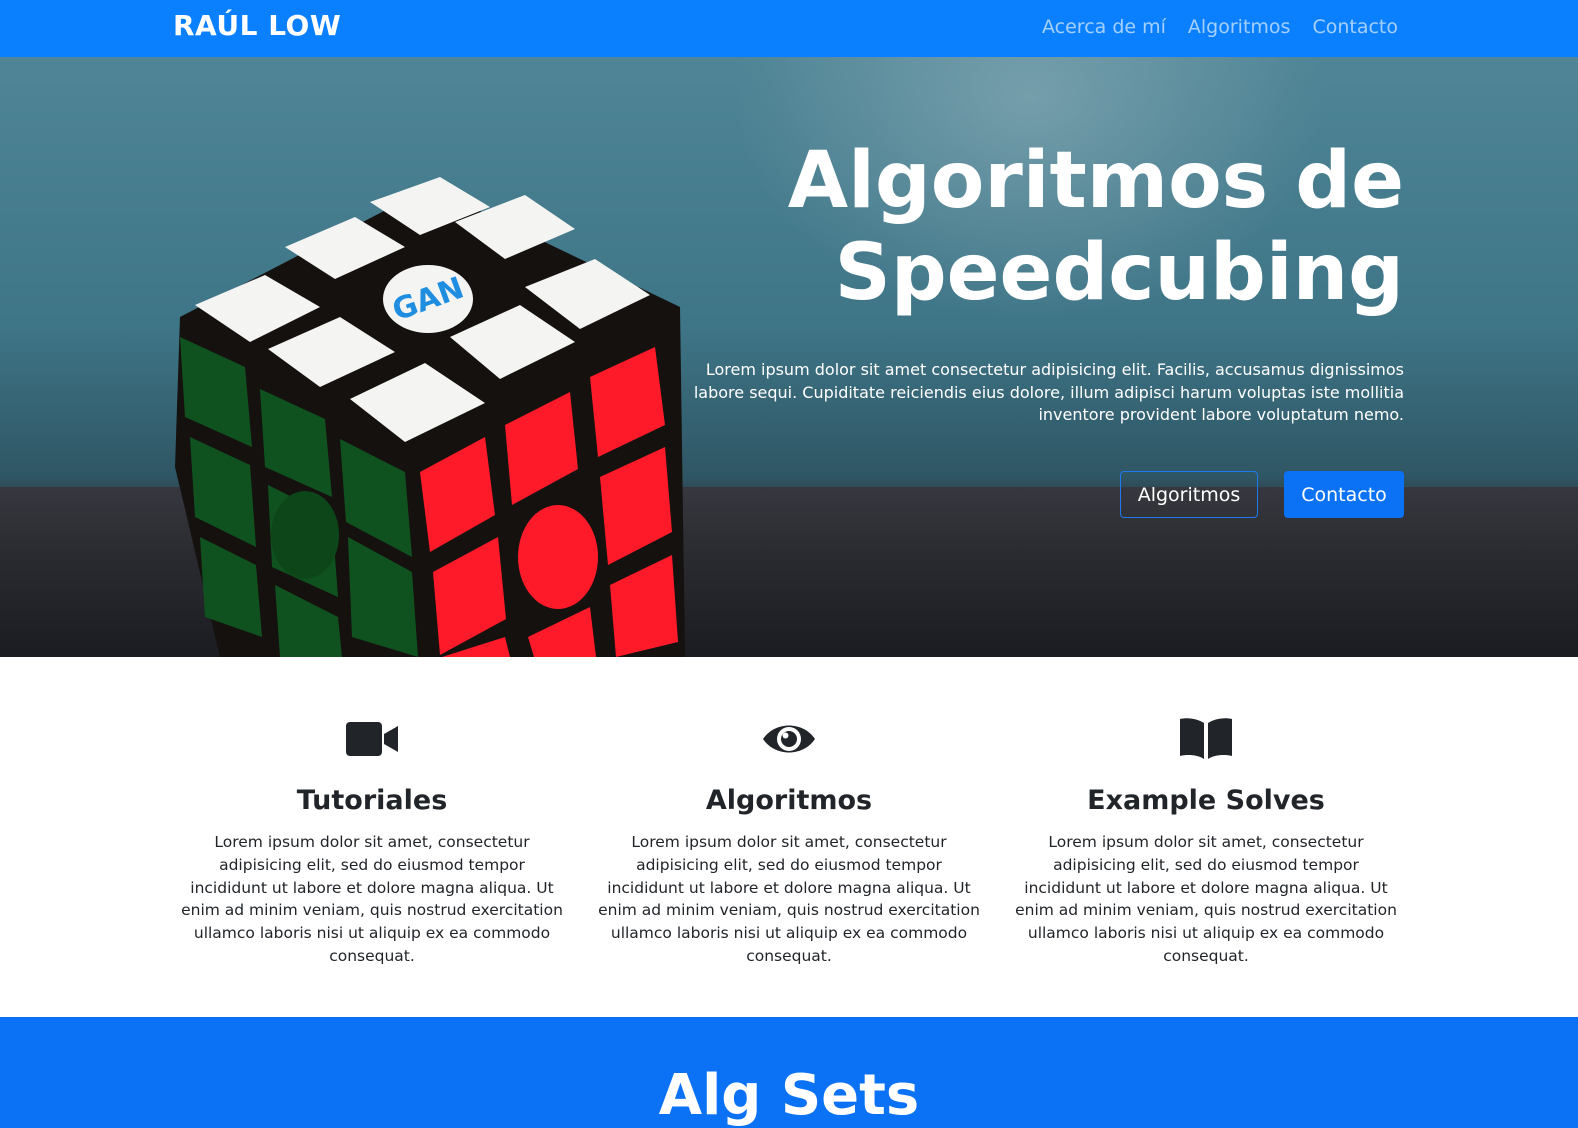  I want to click on brand-logo: RAÚL LOW, so click(257, 25).